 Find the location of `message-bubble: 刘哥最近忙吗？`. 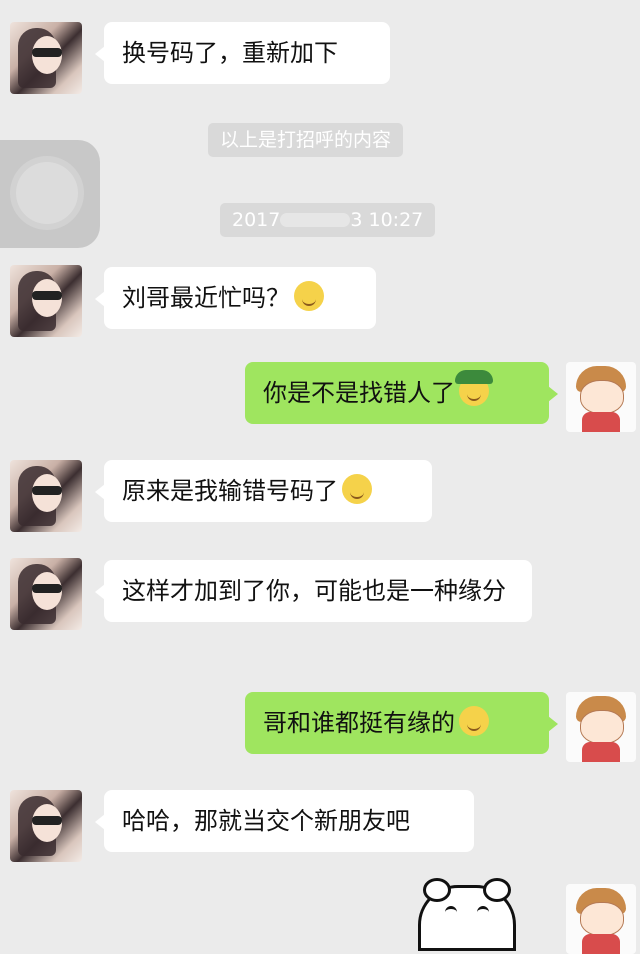

message-bubble: 刘哥最近忙吗？ is located at coordinates (235, 298).